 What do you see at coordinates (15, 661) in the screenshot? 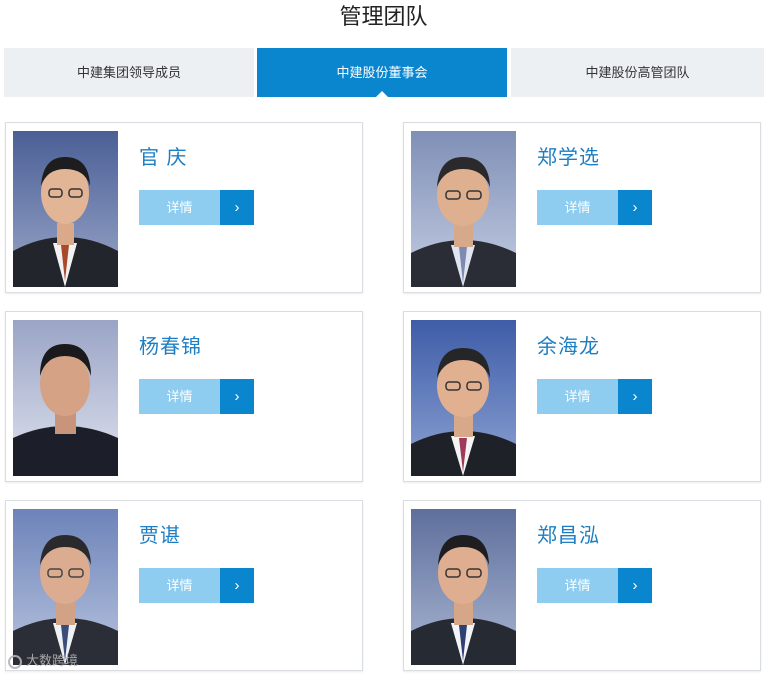
I see `watermark-logo-icon` at bounding box center [15, 661].